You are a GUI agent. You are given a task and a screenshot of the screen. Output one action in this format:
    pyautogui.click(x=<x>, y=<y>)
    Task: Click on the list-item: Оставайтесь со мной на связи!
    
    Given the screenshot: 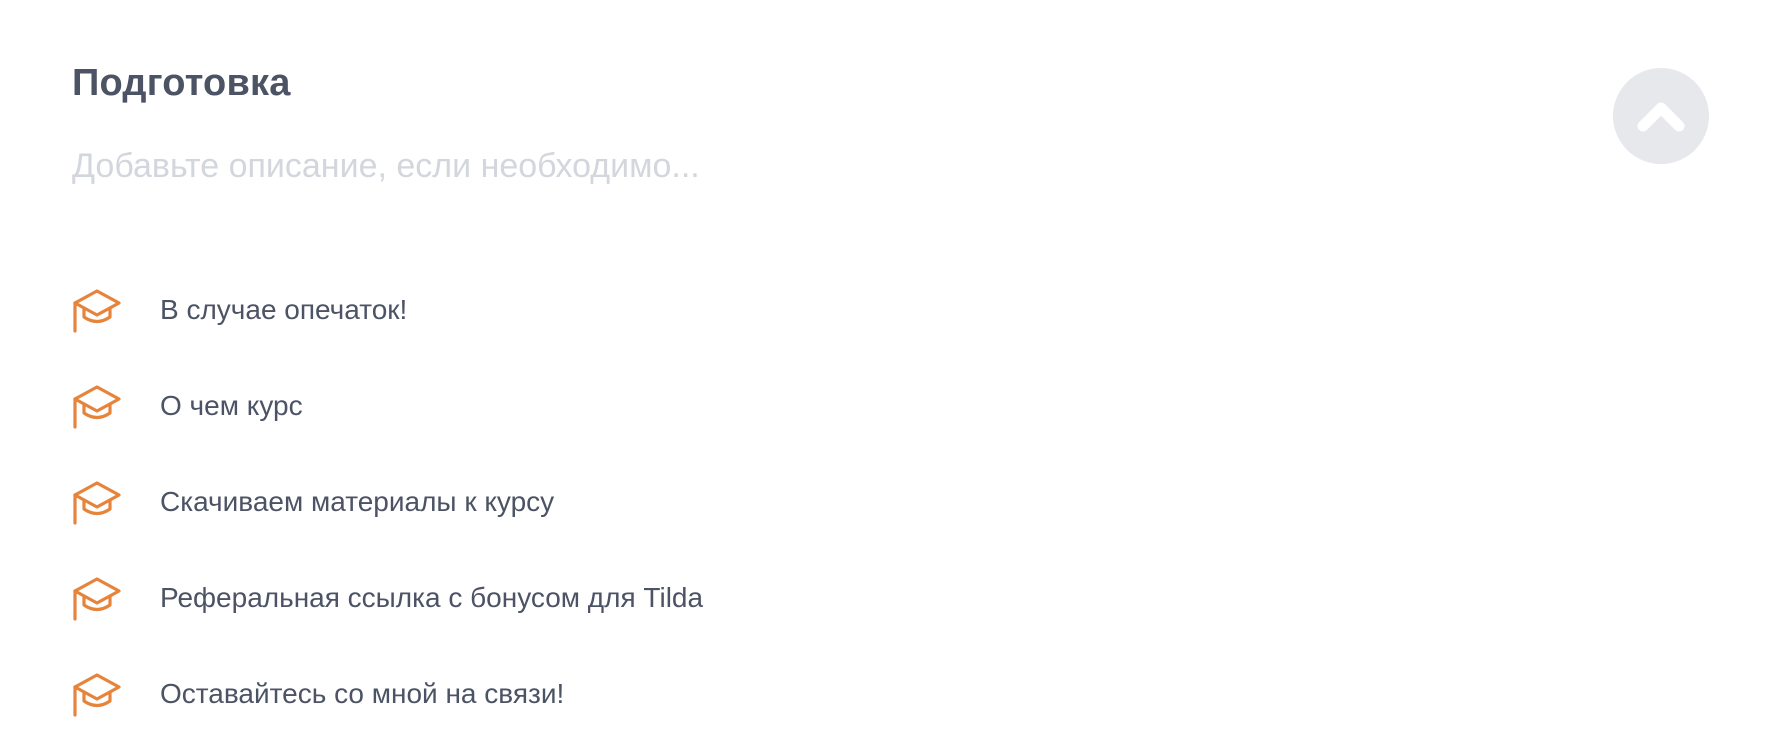 What is the action you would take?
    pyautogui.click(x=387, y=694)
    